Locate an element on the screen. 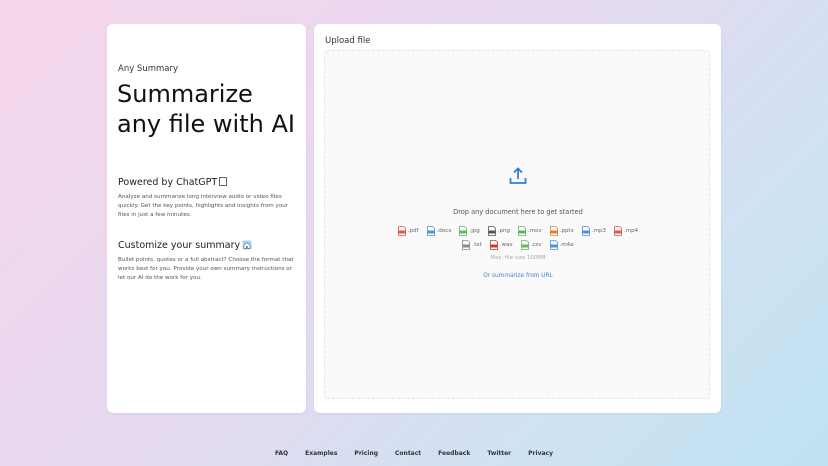 The height and width of the screenshot is (466, 828). file-type-label: .png is located at coordinates (503, 231).